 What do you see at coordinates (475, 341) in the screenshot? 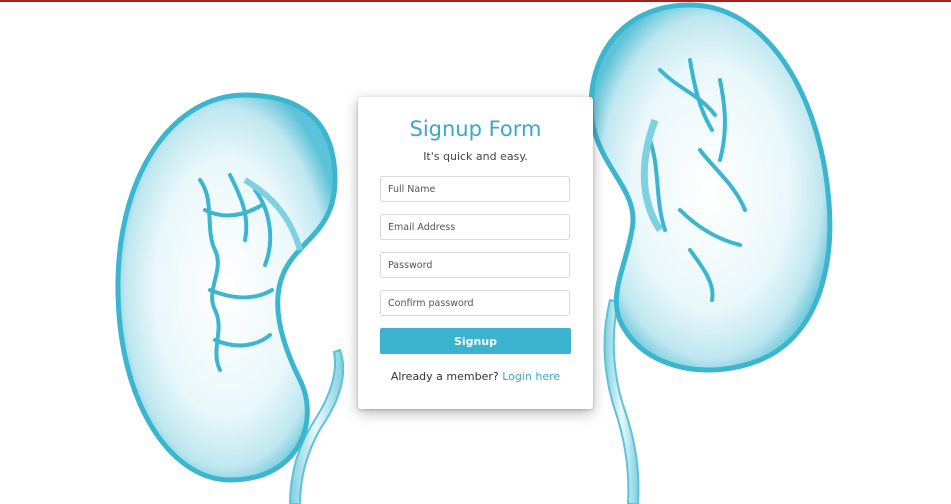
I see `signup-button: Signup` at bounding box center [475, 341].